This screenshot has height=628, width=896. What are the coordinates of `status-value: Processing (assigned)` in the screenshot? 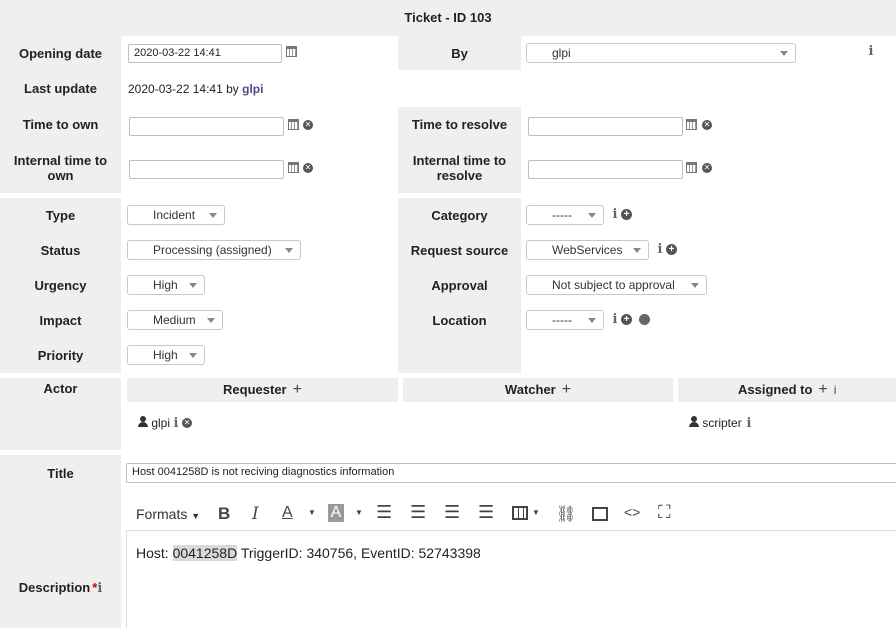 It's located at (212, 250).